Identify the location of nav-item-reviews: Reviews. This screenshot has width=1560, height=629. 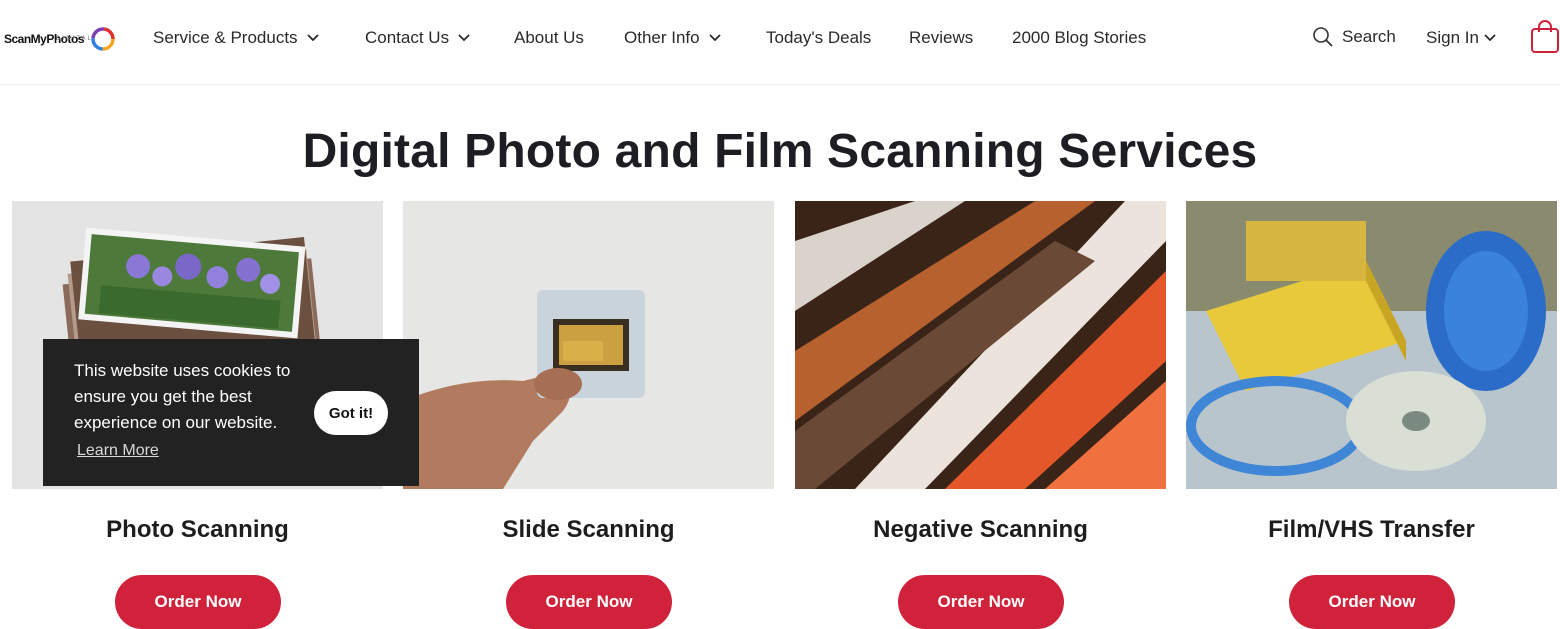
(941, 38).